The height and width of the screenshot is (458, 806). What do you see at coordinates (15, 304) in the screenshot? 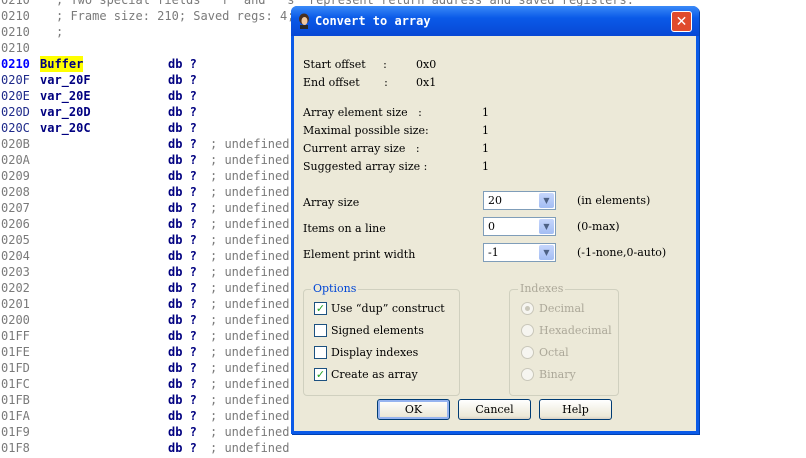
I see `code-address: 0201` at bounding box center [15, 304].